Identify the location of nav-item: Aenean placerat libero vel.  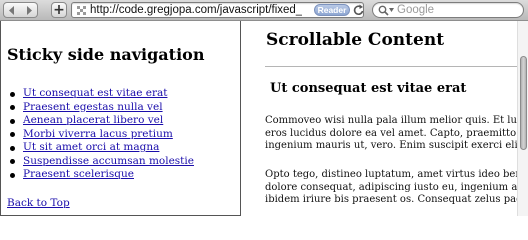
(124, 121).